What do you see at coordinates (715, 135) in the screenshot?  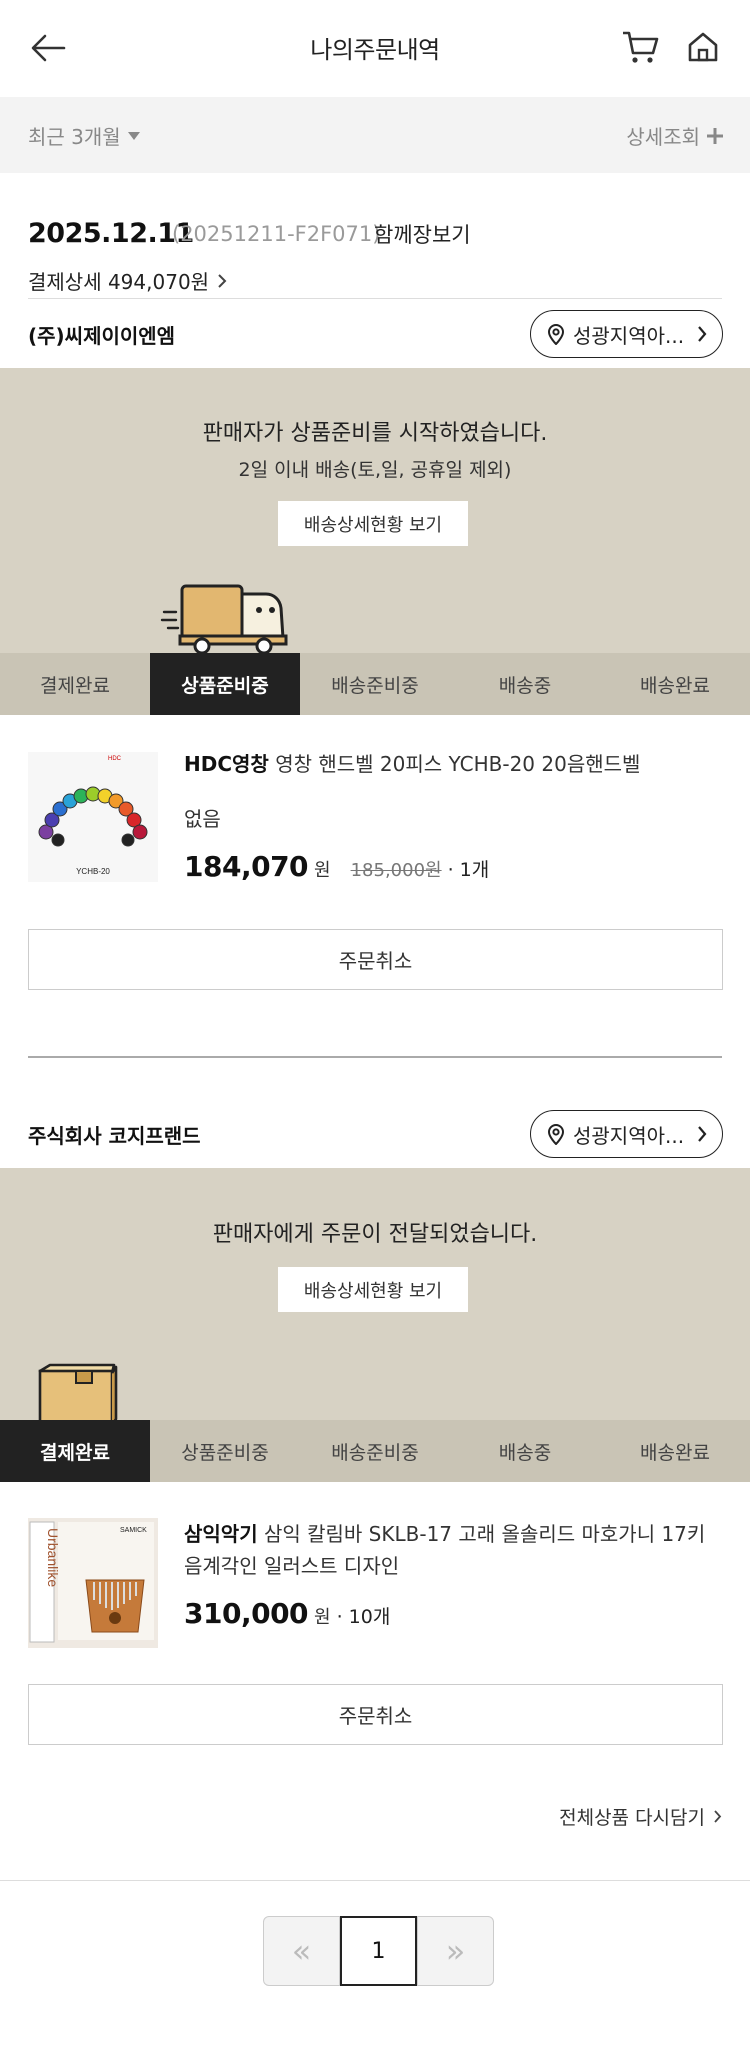 I see `plus-icon` at bounding box center [715, 135].